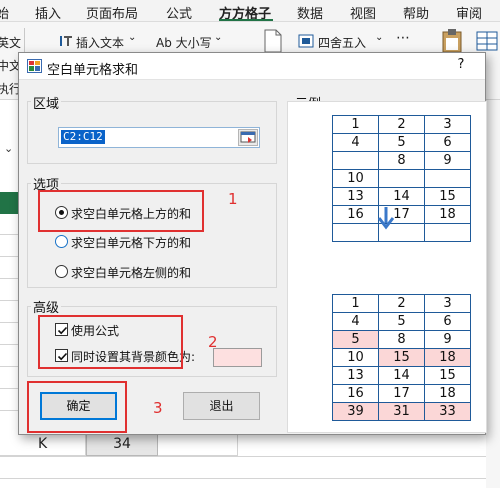  I want to click on example-row: 89, so click(401, 160).